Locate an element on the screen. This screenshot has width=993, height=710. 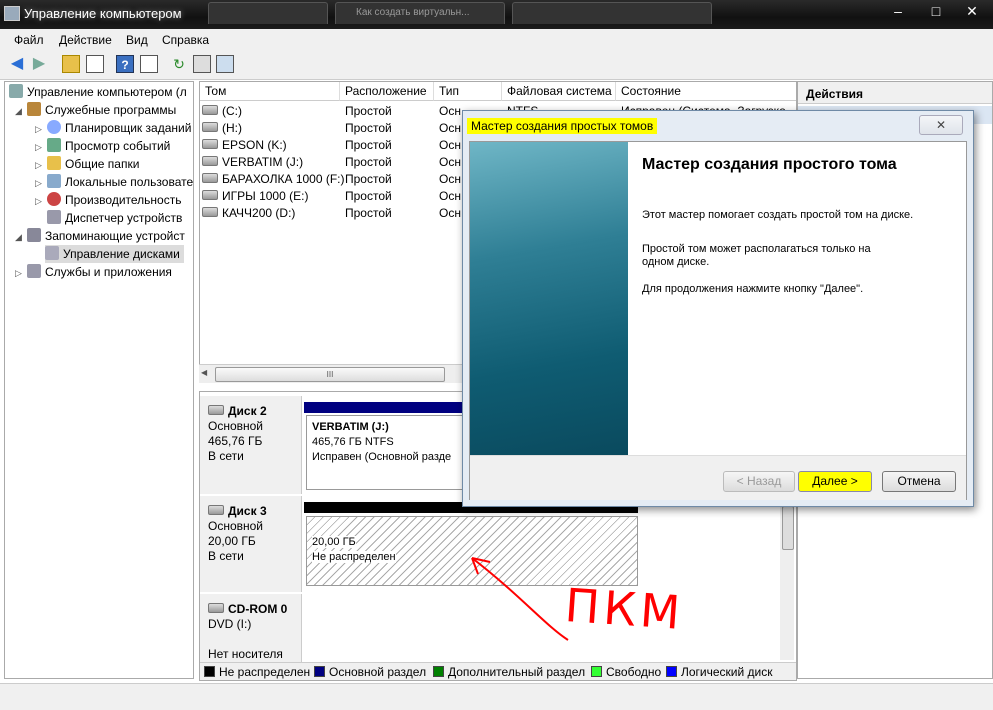
tree-services-apps: Службы и приложения is located at coordinates (99, 272).